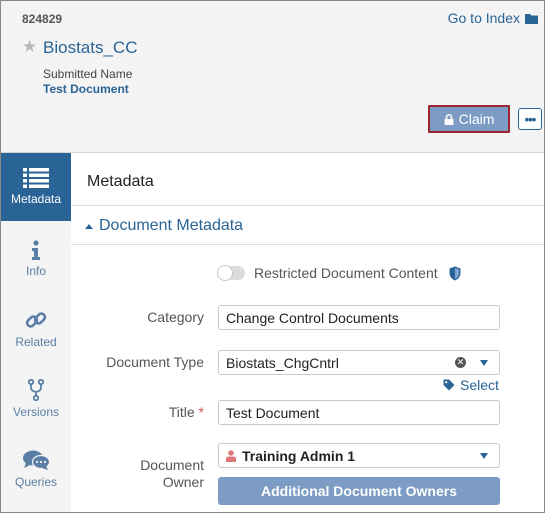 The width and height of the screenshot is (545, 513). I want to click on go-to-index-link: Go to Index, so click(493, 18).